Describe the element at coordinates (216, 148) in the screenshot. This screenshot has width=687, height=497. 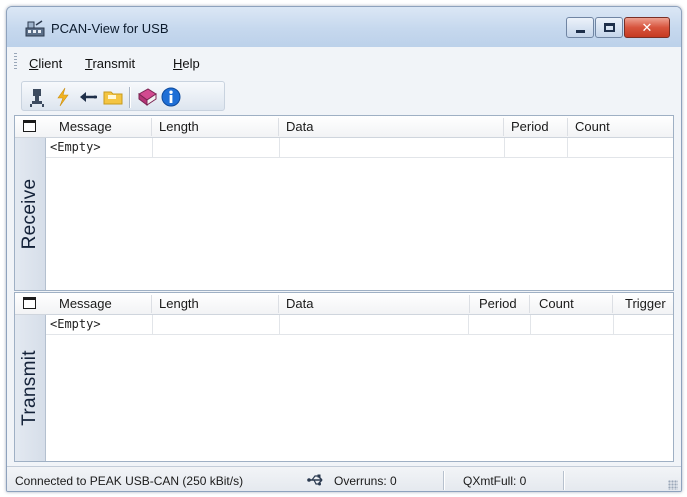
I see `receive-cell-length` at that location.